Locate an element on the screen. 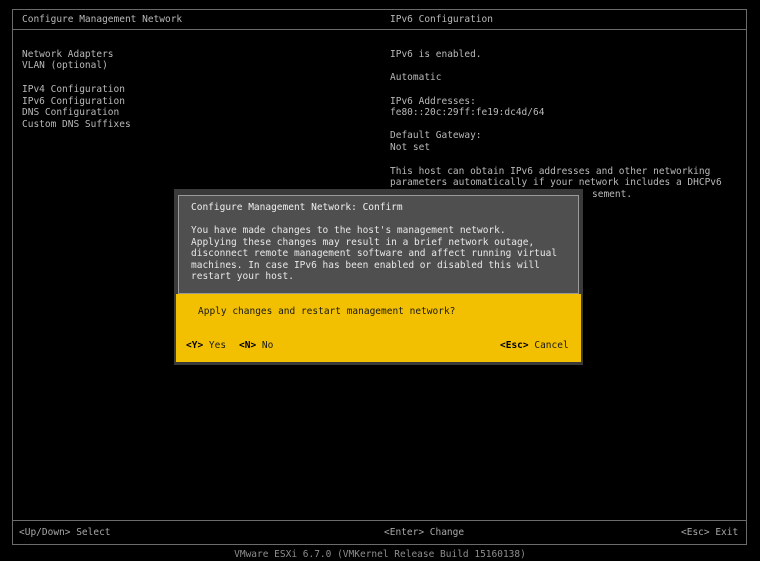 This screenshot has width=760, height=561. yes-label: Yes is located at coordinates (217, 345).